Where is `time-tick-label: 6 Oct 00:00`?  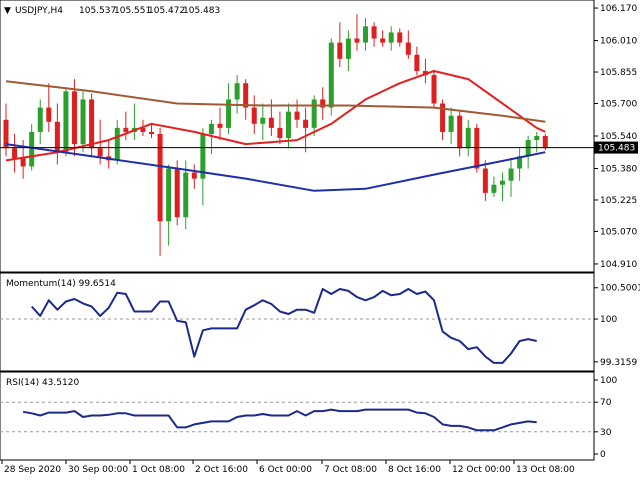
time-tick-label: 6 Oct 00:00 is located at coordinates (285, 470).